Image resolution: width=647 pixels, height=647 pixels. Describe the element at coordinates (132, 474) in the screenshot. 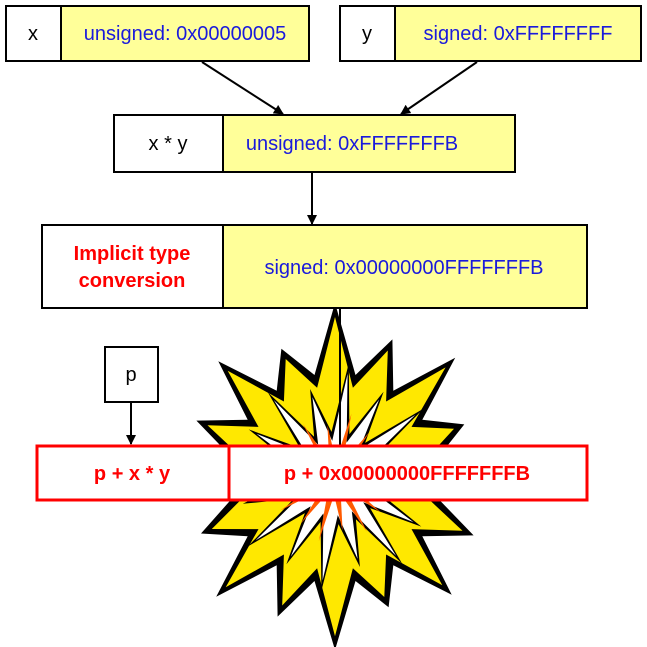

I see `result-label: p + x * y` at that location.